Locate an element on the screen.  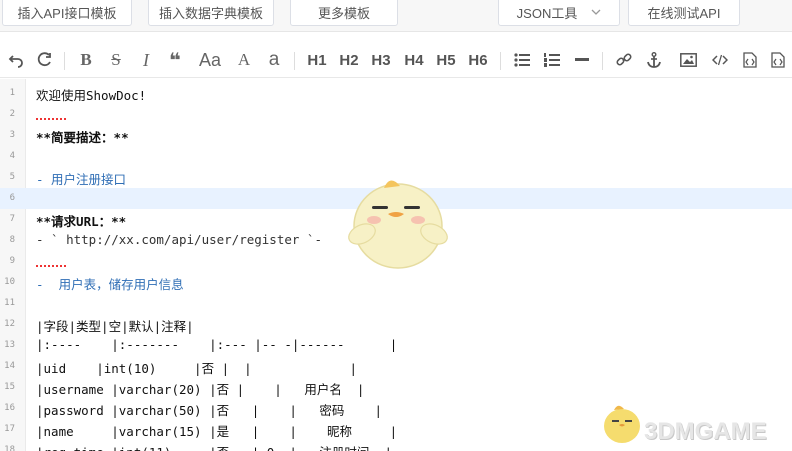
heading-3-button: H3 is located at coordinates (381, 60).